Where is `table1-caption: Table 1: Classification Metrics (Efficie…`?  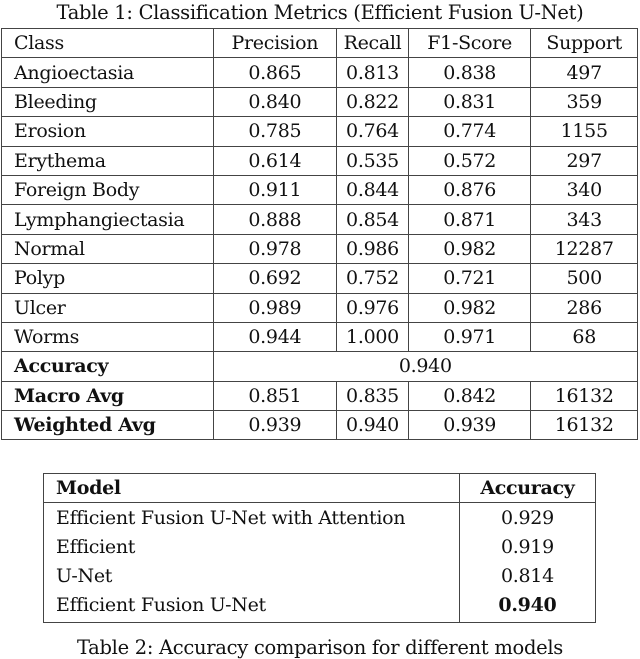 table1-caption: Table 1: Classification Metrics (Efficie… is located at coordinates (320, 12).